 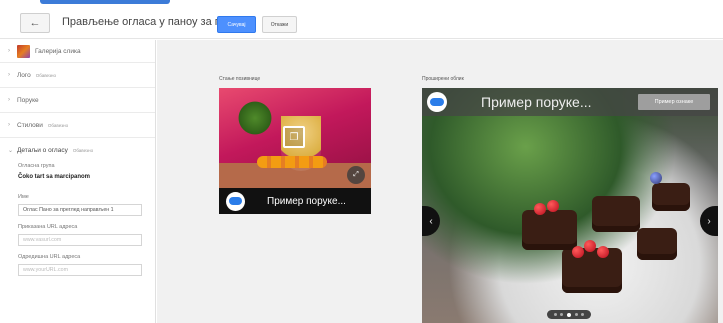 I want to click on blueberry, so click(x=656, y=178).